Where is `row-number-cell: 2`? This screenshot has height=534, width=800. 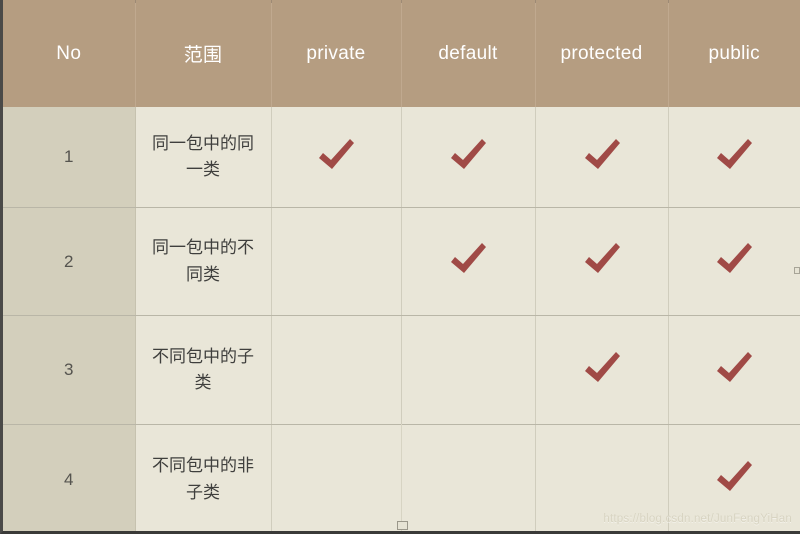 row-number-cell: 2 is located at coordinates (69, 261).